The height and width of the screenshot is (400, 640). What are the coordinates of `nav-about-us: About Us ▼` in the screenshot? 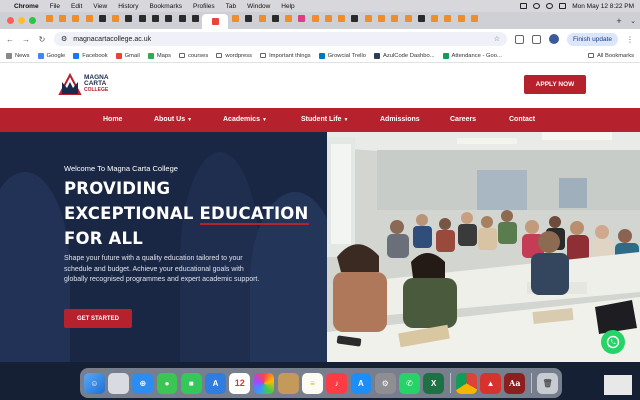 It's located at (173, 120).